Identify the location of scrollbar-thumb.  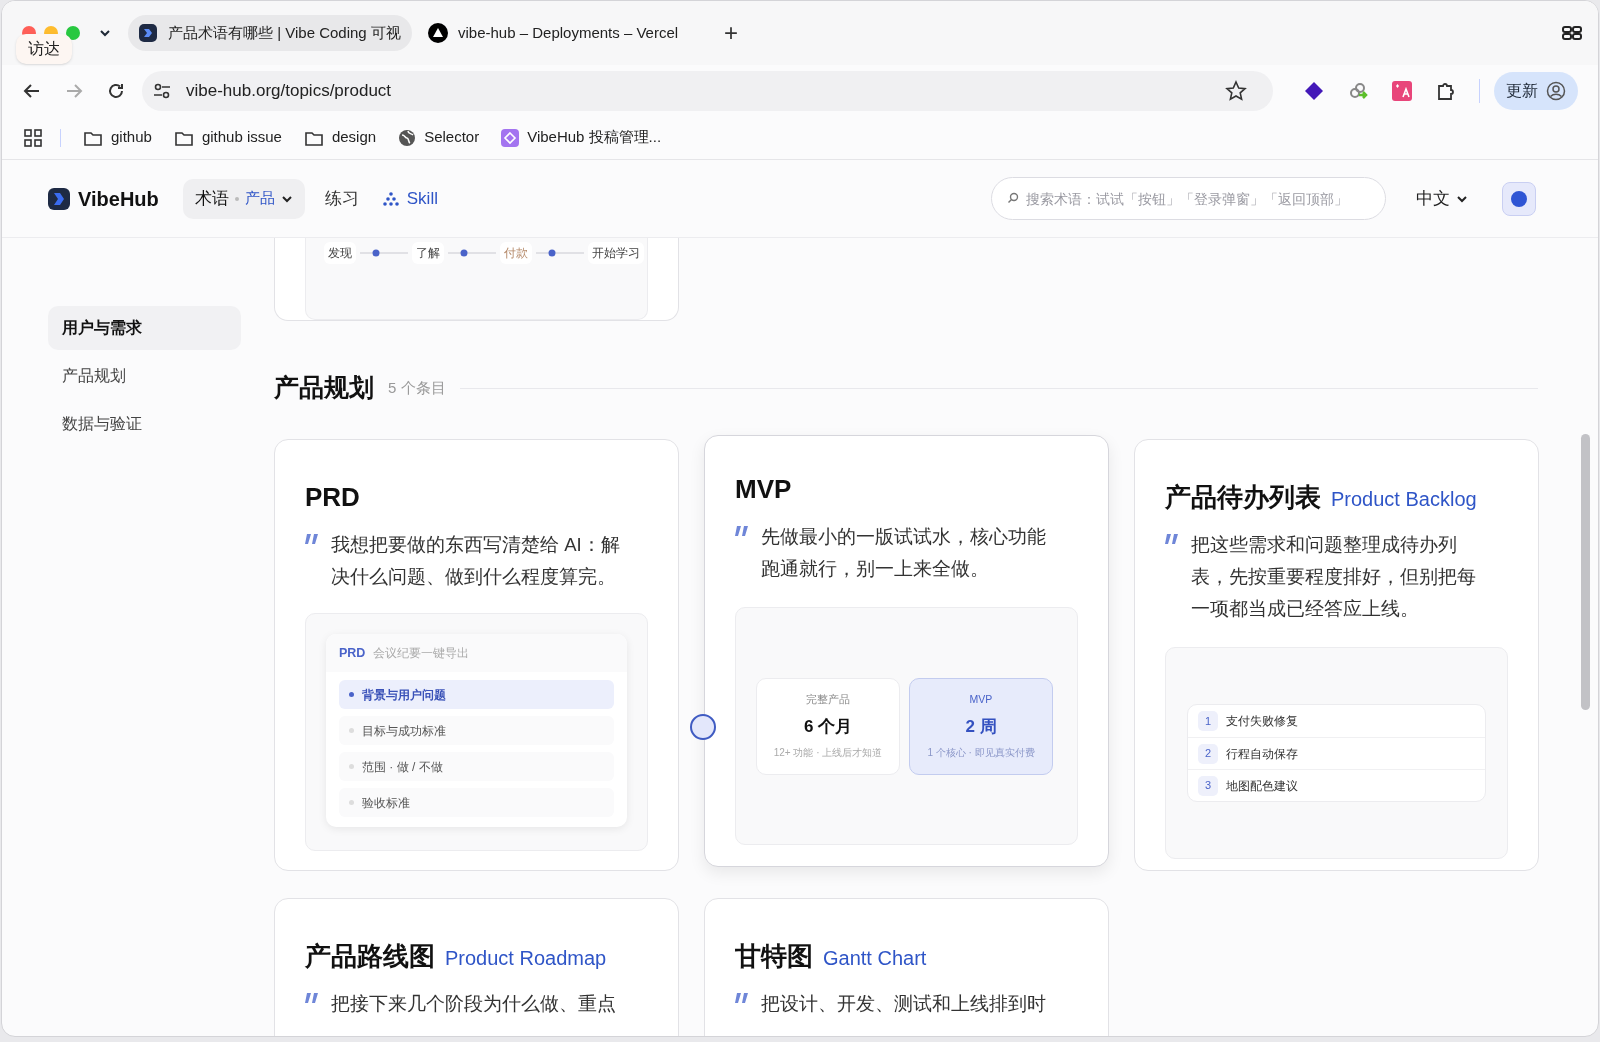
(1585, 572).